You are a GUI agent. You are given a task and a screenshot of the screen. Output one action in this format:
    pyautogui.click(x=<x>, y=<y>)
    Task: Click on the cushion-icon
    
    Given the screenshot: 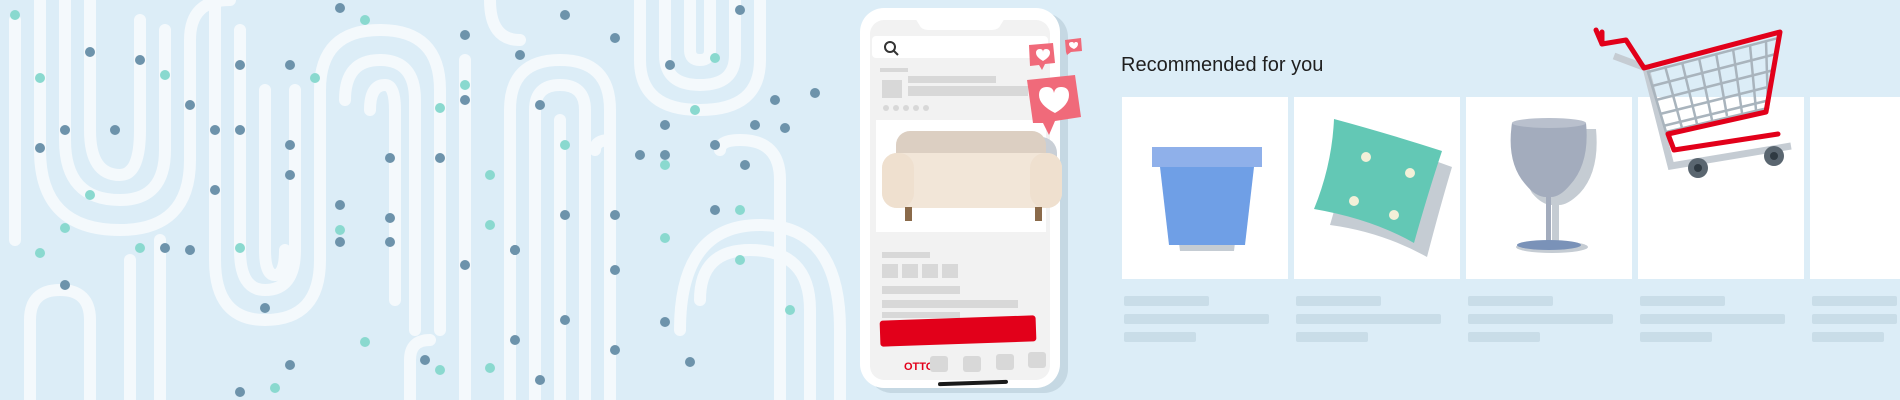 What is the action you would take?
    pyautogui.click(x=1383, y=188)
    